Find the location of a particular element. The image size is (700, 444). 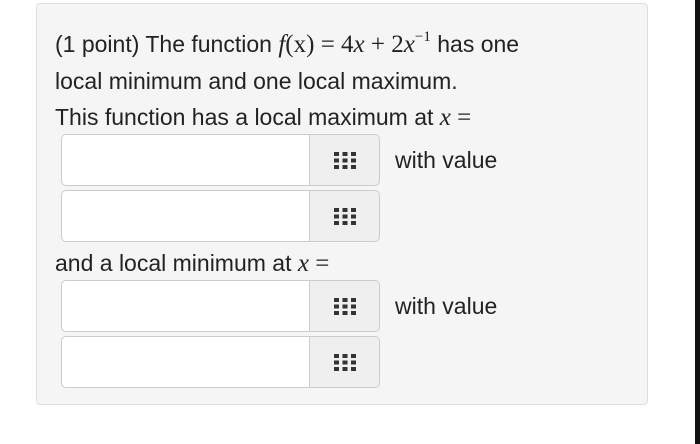

local-max-prompt: This function has a local maximum at x = is located at coordinates (263, 117).